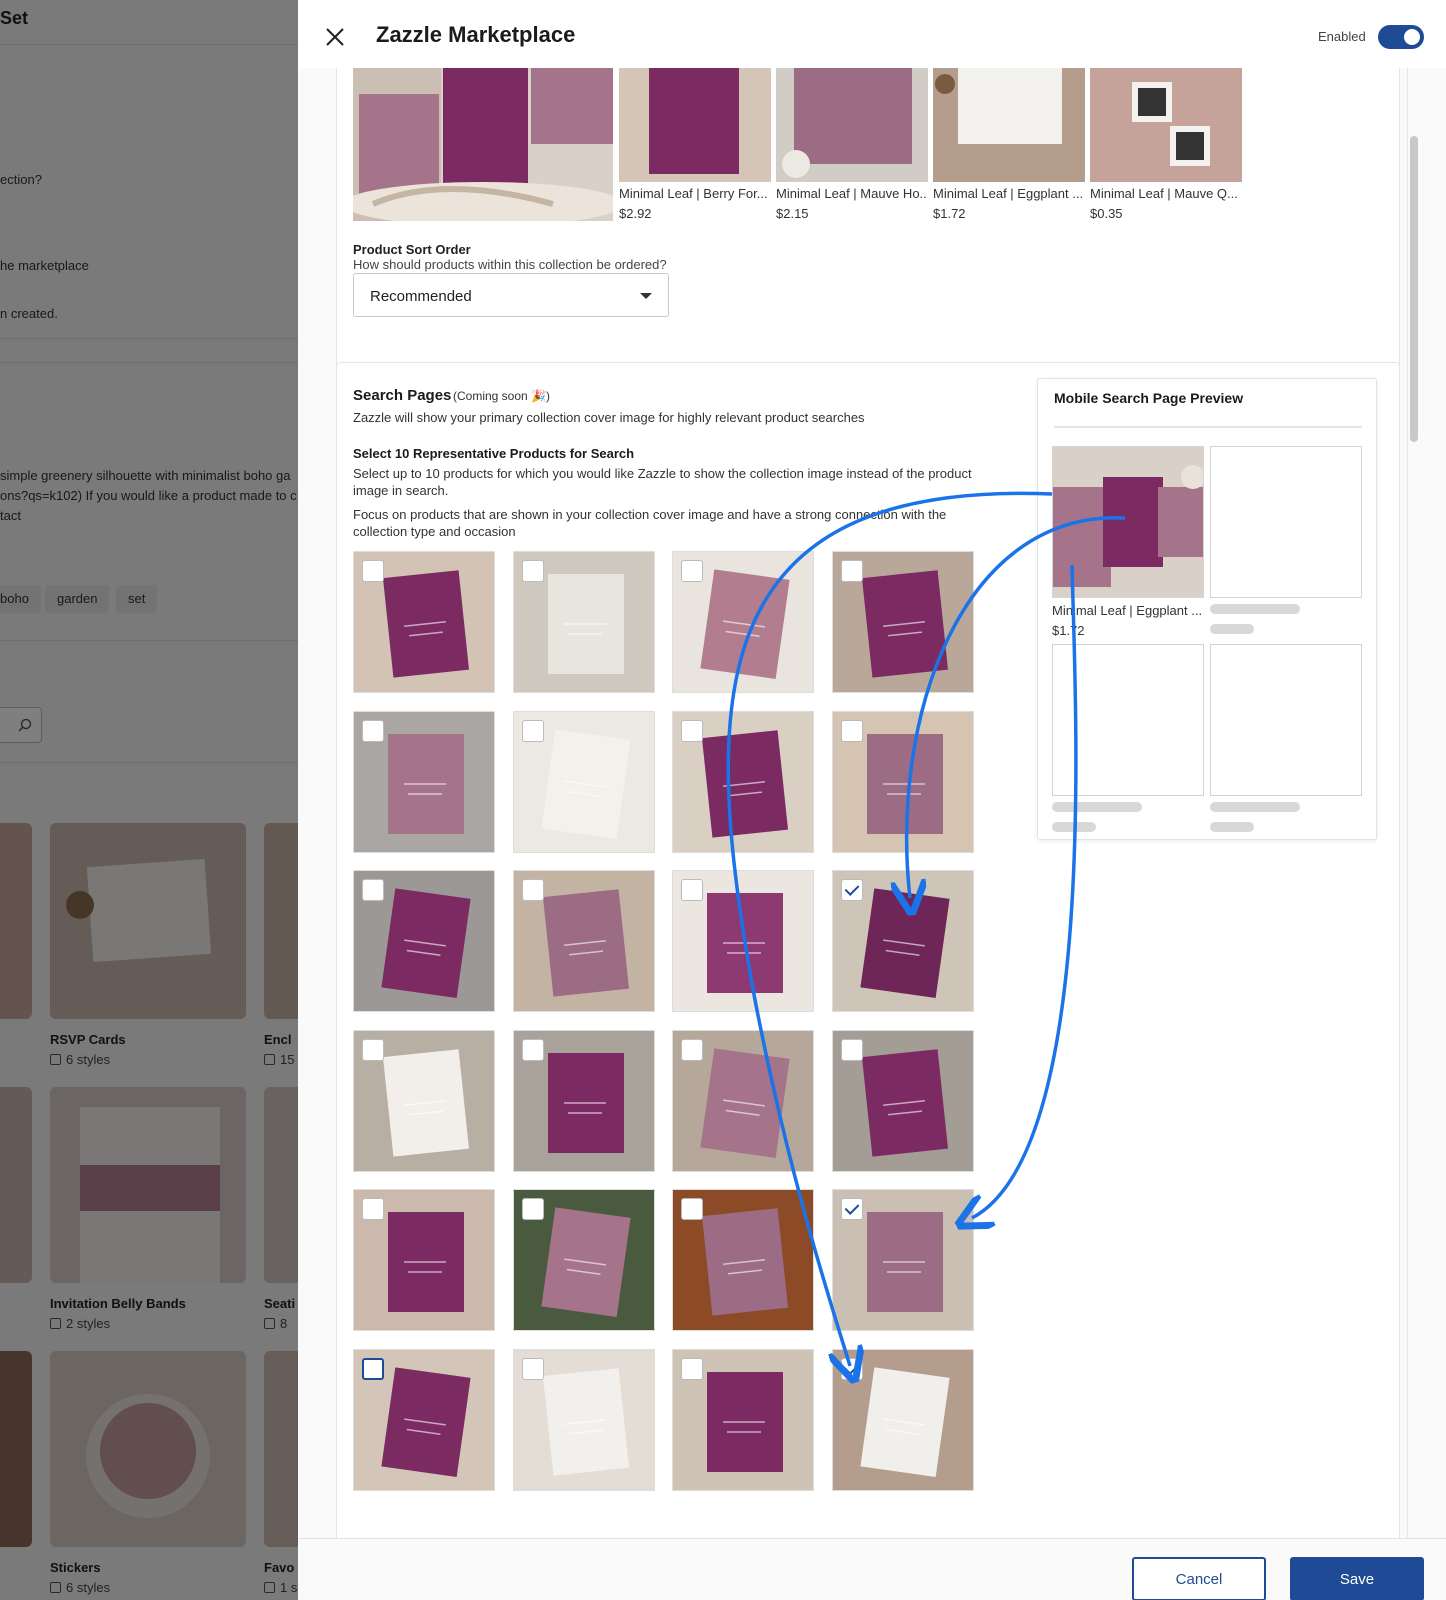 Image resolution: width=1446 pixels, height=1600 pixels. What do you see at coordinates (792, 213) in the screenshot?
I see `product-price: $2.15` at bounding box center [792, 213].